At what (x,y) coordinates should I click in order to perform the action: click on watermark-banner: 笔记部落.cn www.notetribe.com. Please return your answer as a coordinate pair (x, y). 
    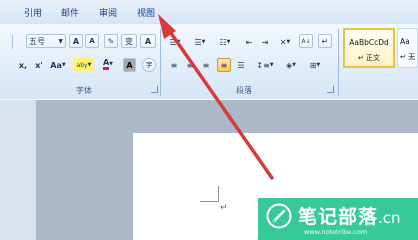
    Looking at the image, I should click on (338, 219).